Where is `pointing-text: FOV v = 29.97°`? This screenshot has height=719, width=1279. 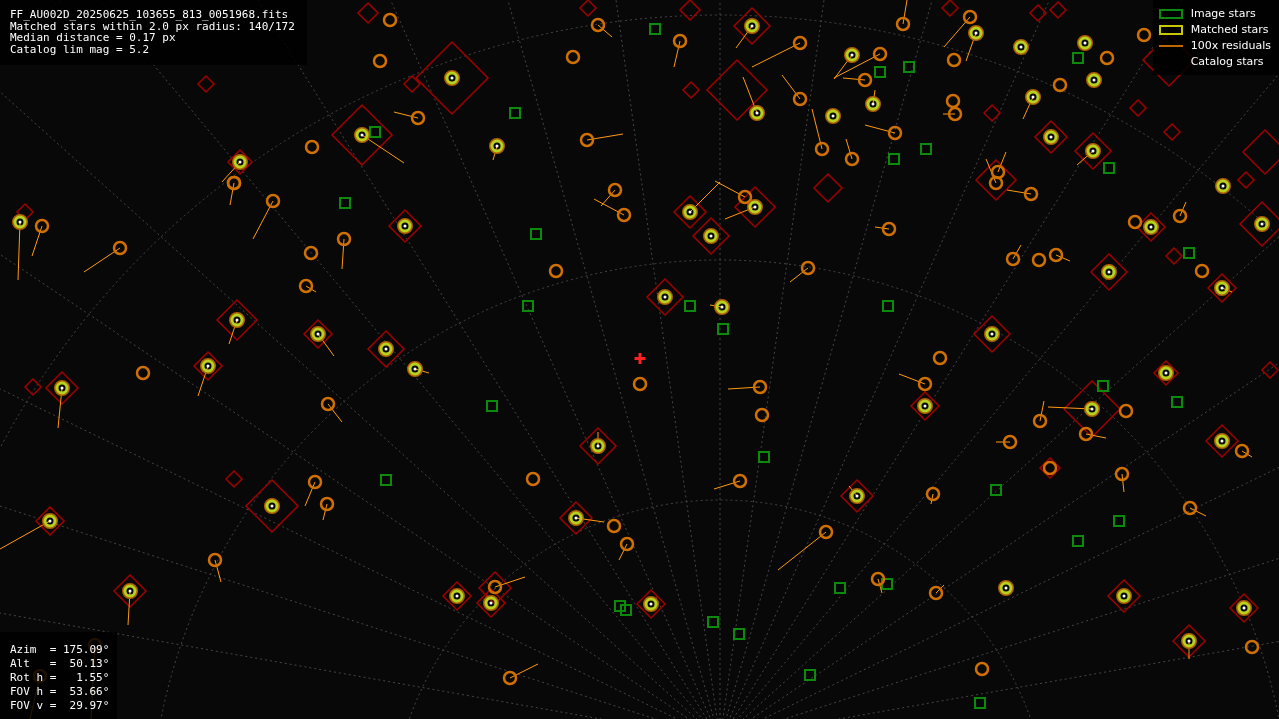
pointing-text: FOV v = 29.97° is located at coordinates (60, 706).